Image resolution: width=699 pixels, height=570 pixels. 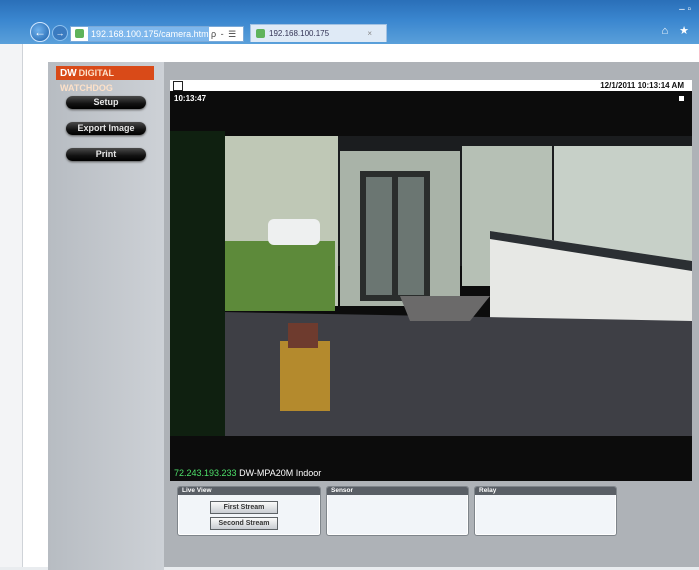 I want to click on live-view-title: Live View, so click(x=249, y=491).